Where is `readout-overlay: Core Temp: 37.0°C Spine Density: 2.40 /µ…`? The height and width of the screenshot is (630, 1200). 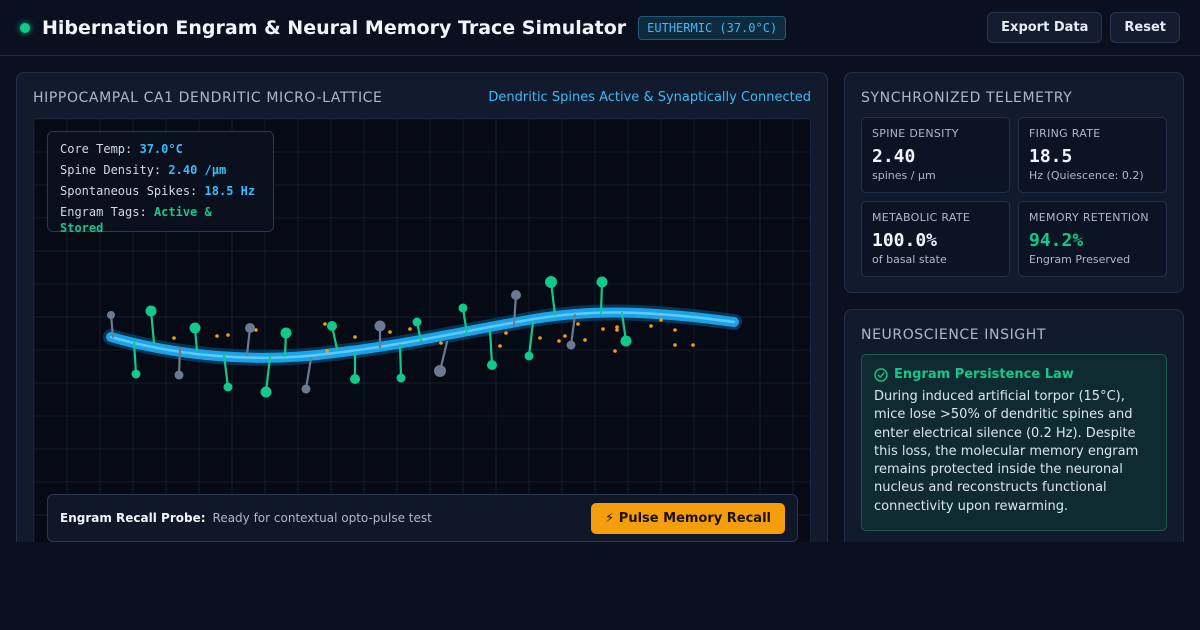
readout-overlay: Core Temp: 37.0°C Spine Density: 2.40 /µ… is located at coordinates (160, 183).